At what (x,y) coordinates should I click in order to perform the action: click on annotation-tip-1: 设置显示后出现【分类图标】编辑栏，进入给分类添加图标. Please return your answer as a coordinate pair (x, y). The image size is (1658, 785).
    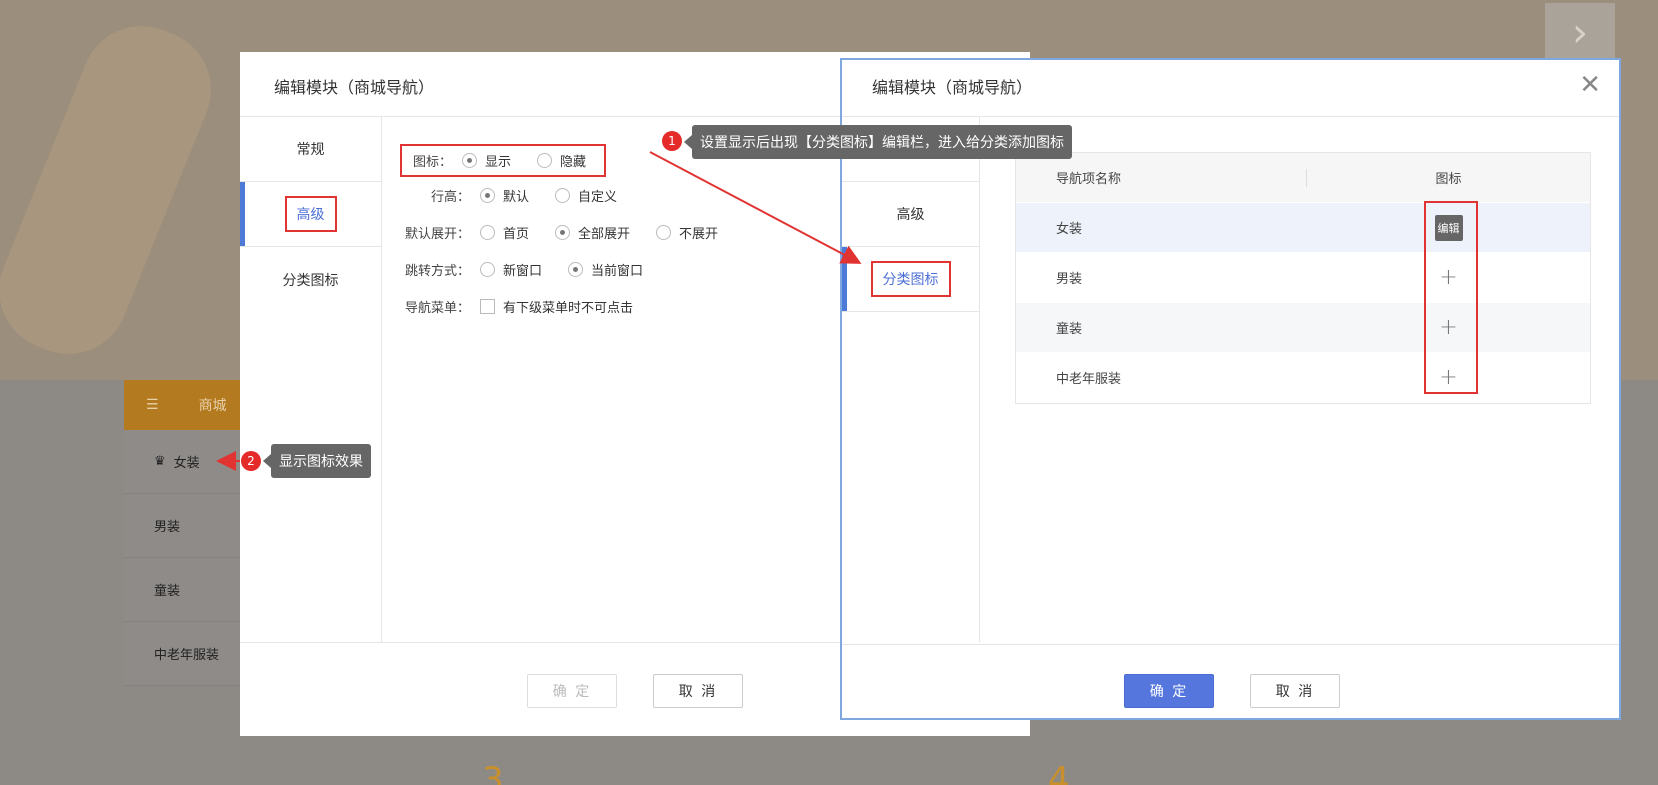
    Looking at the image, I should click on (878, 142).